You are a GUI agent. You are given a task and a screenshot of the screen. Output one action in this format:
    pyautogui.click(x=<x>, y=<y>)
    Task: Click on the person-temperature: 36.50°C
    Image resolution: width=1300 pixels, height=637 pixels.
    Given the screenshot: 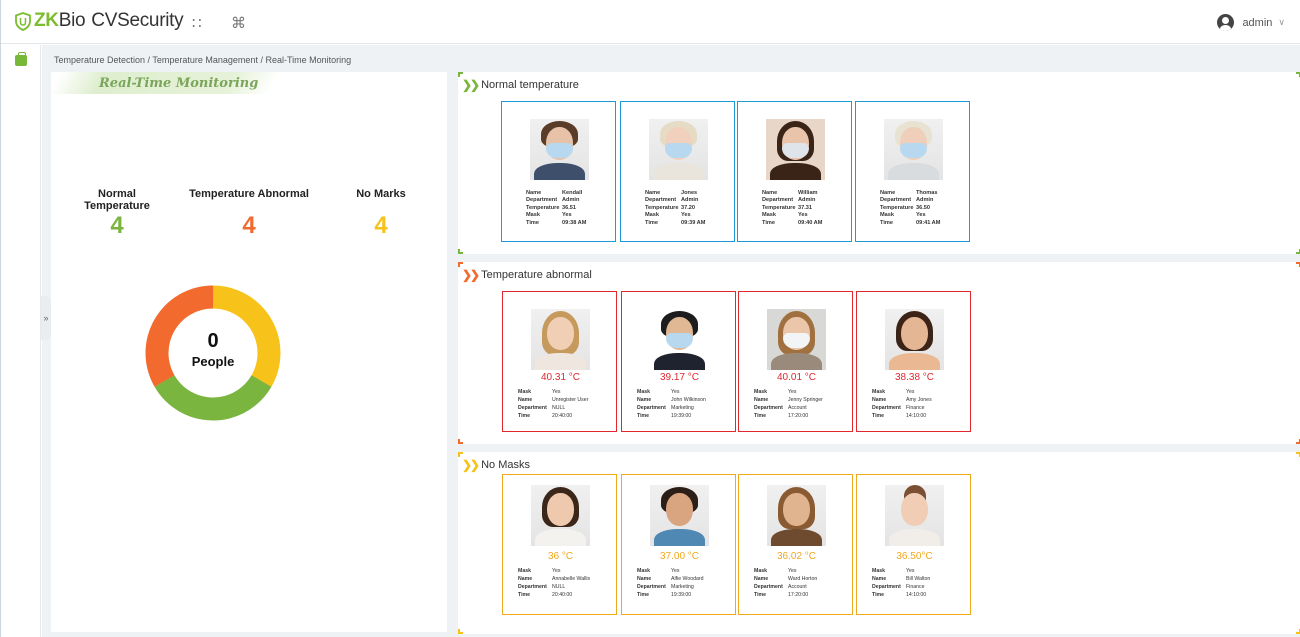 What is the action you would take?
    pyautogui.click(x=914, y=556)
    